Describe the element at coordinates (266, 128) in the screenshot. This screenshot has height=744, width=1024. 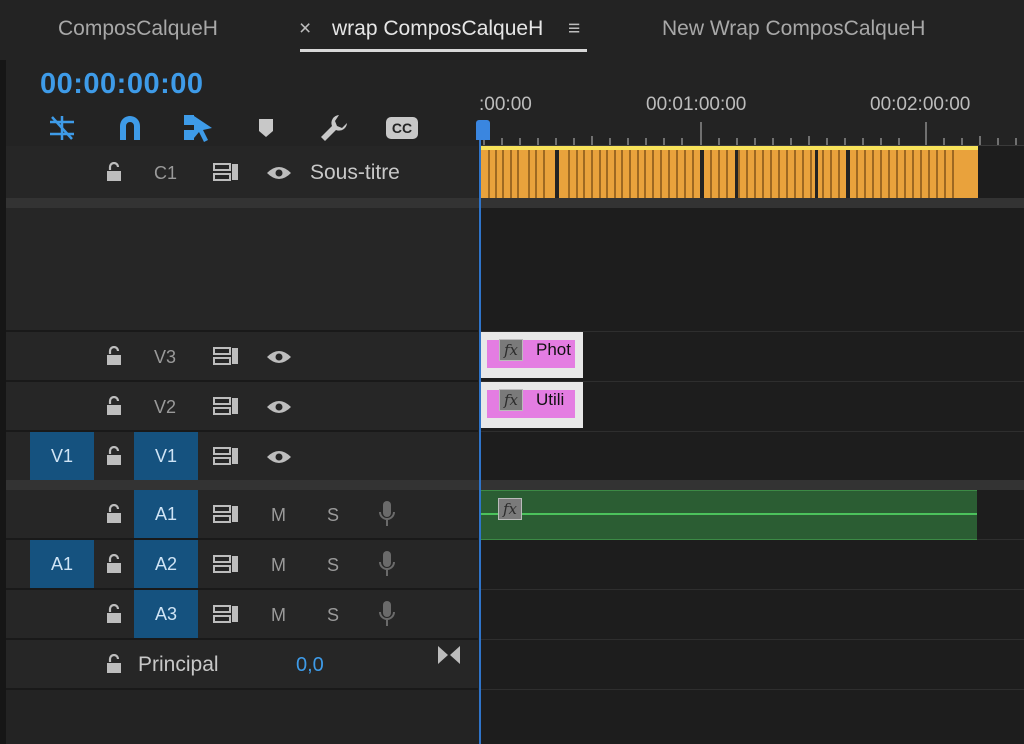
I see `add-marker-icon` at that location.